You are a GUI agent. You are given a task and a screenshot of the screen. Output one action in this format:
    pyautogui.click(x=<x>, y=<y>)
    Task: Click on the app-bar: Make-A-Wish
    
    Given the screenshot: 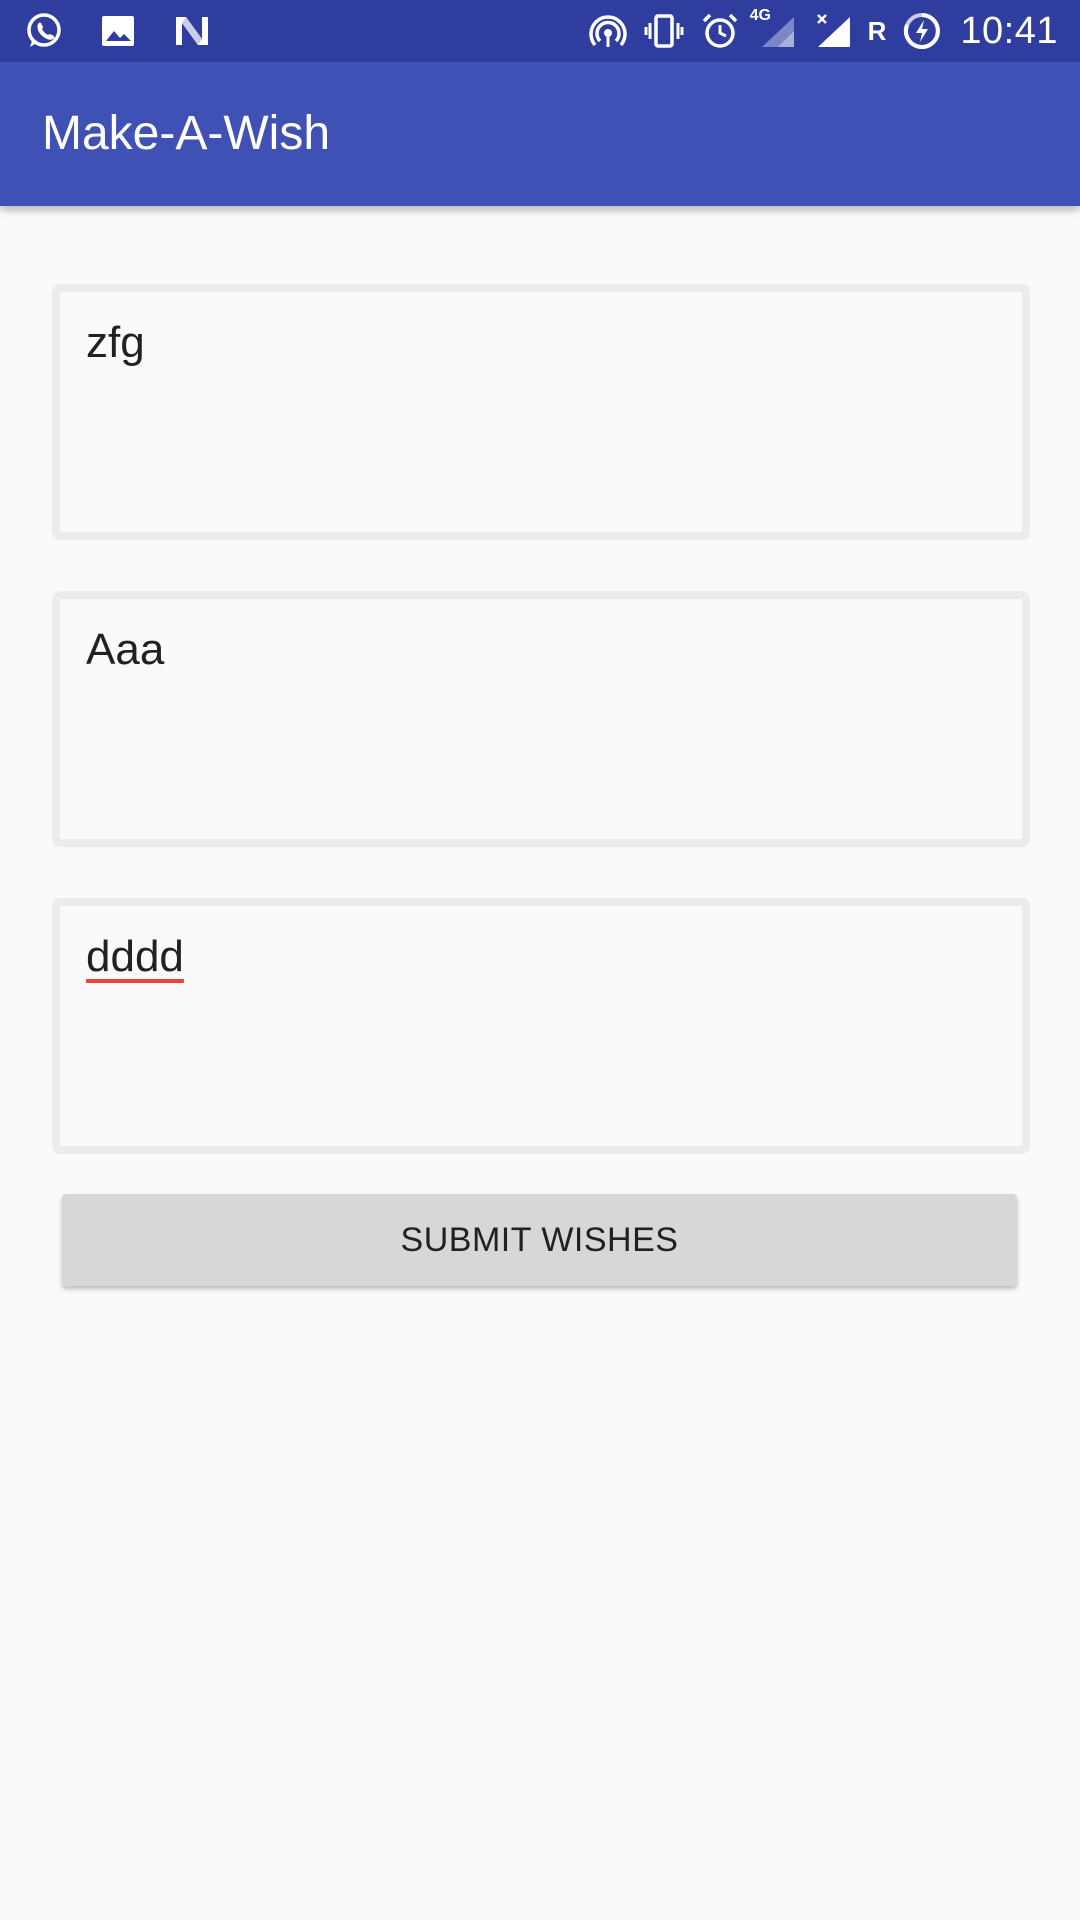 What is the action you would take?
    pyautogui.click(x=540, y=134)
    